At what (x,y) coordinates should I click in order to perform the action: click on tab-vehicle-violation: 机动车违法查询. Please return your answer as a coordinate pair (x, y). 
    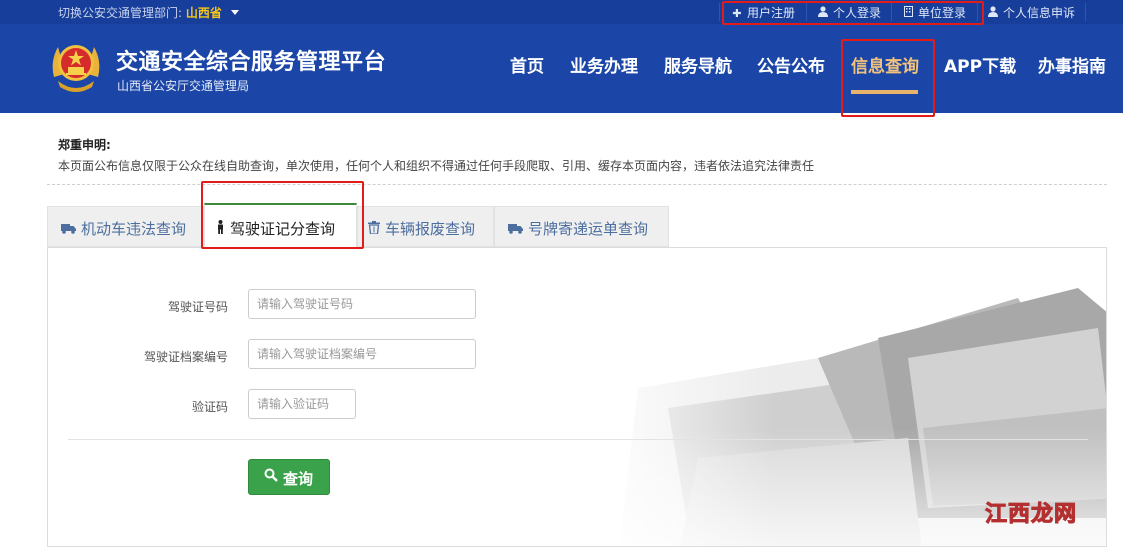
    Looking at the image, I should click on (125, 226).